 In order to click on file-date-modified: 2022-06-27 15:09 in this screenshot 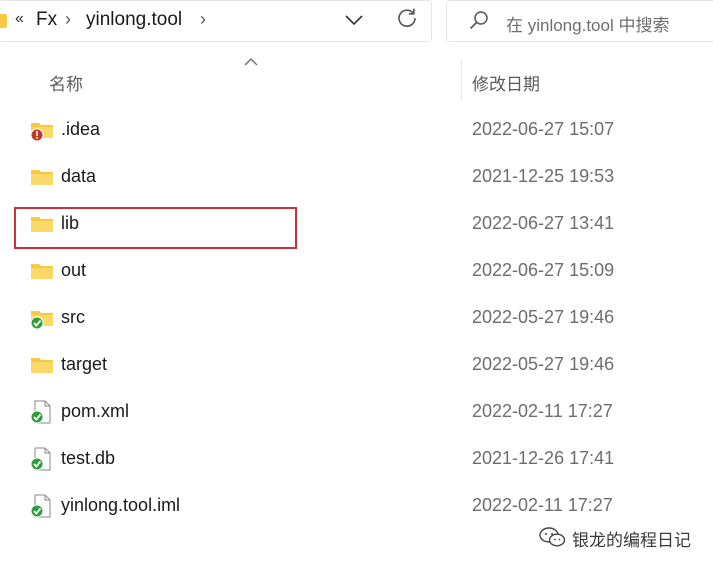, I will do `click(543, 270)`.